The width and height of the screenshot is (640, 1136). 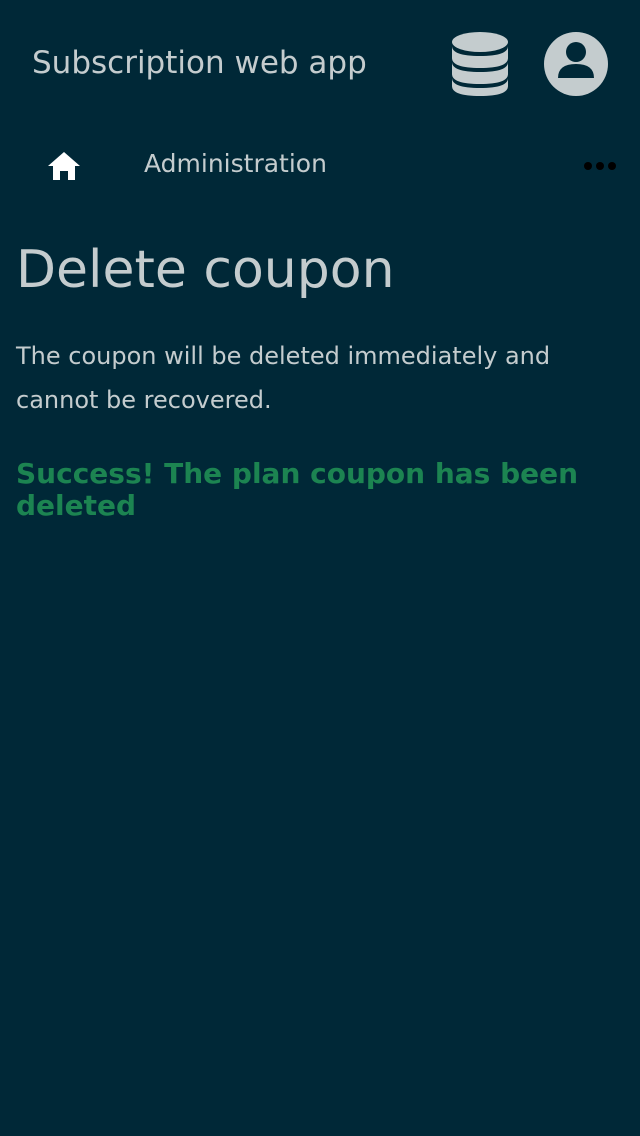 I want to click on more-horizontal-icon, so click(x=600, y=166).